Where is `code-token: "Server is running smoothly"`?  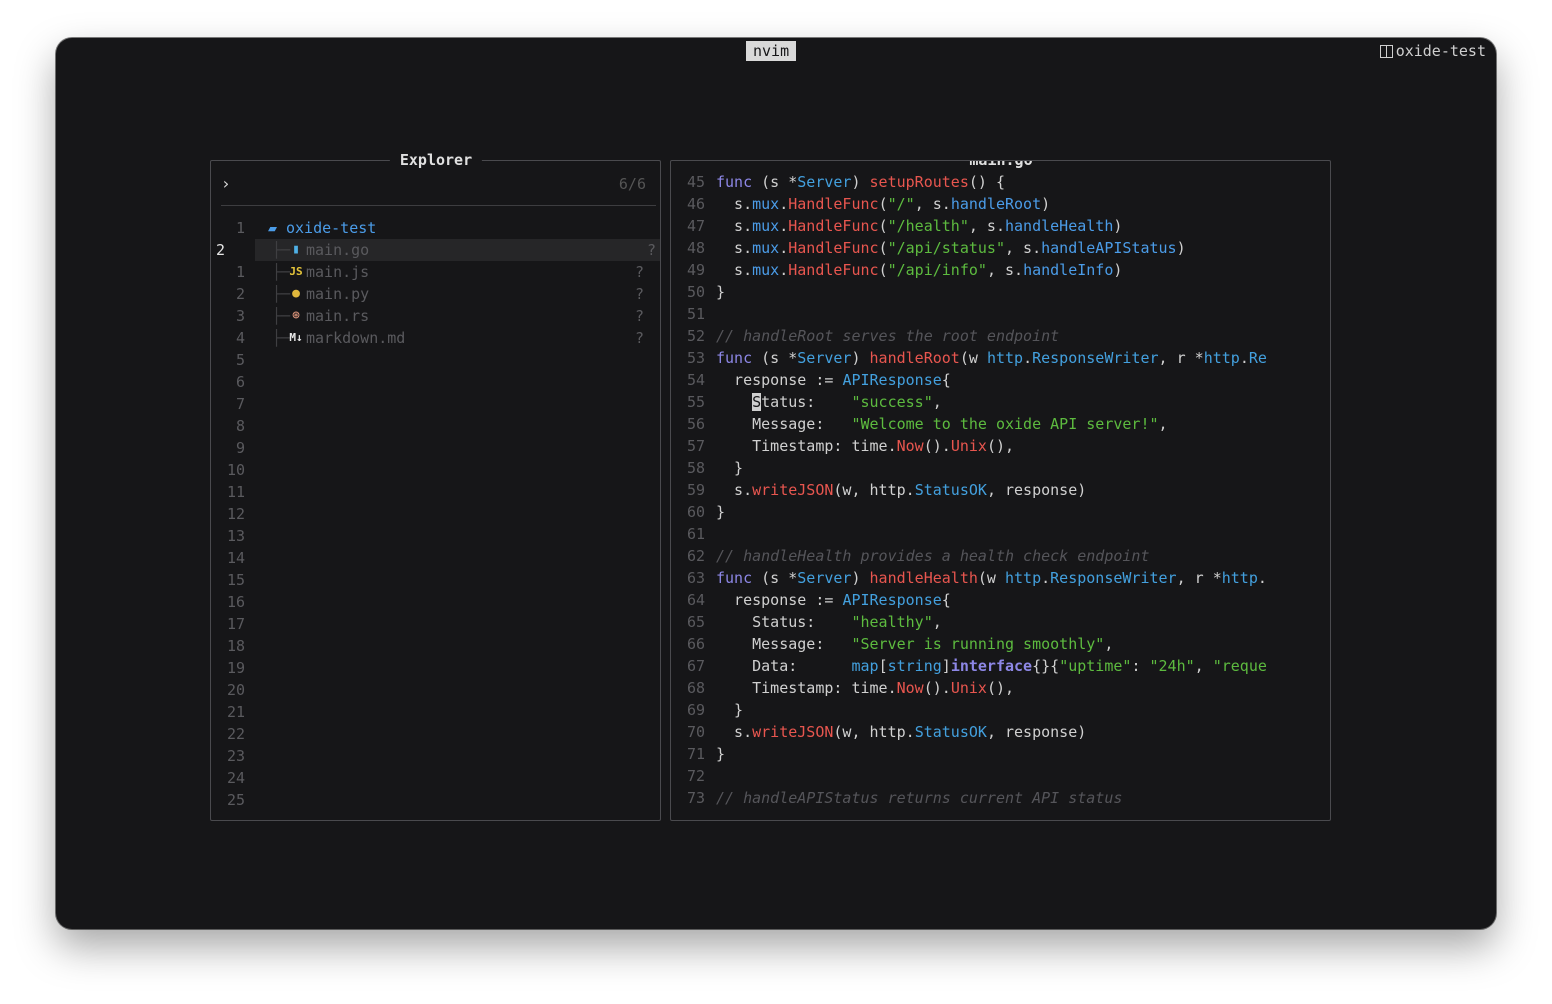
code-token: "Server is running smoothly" is located at coordinates (978, 644).